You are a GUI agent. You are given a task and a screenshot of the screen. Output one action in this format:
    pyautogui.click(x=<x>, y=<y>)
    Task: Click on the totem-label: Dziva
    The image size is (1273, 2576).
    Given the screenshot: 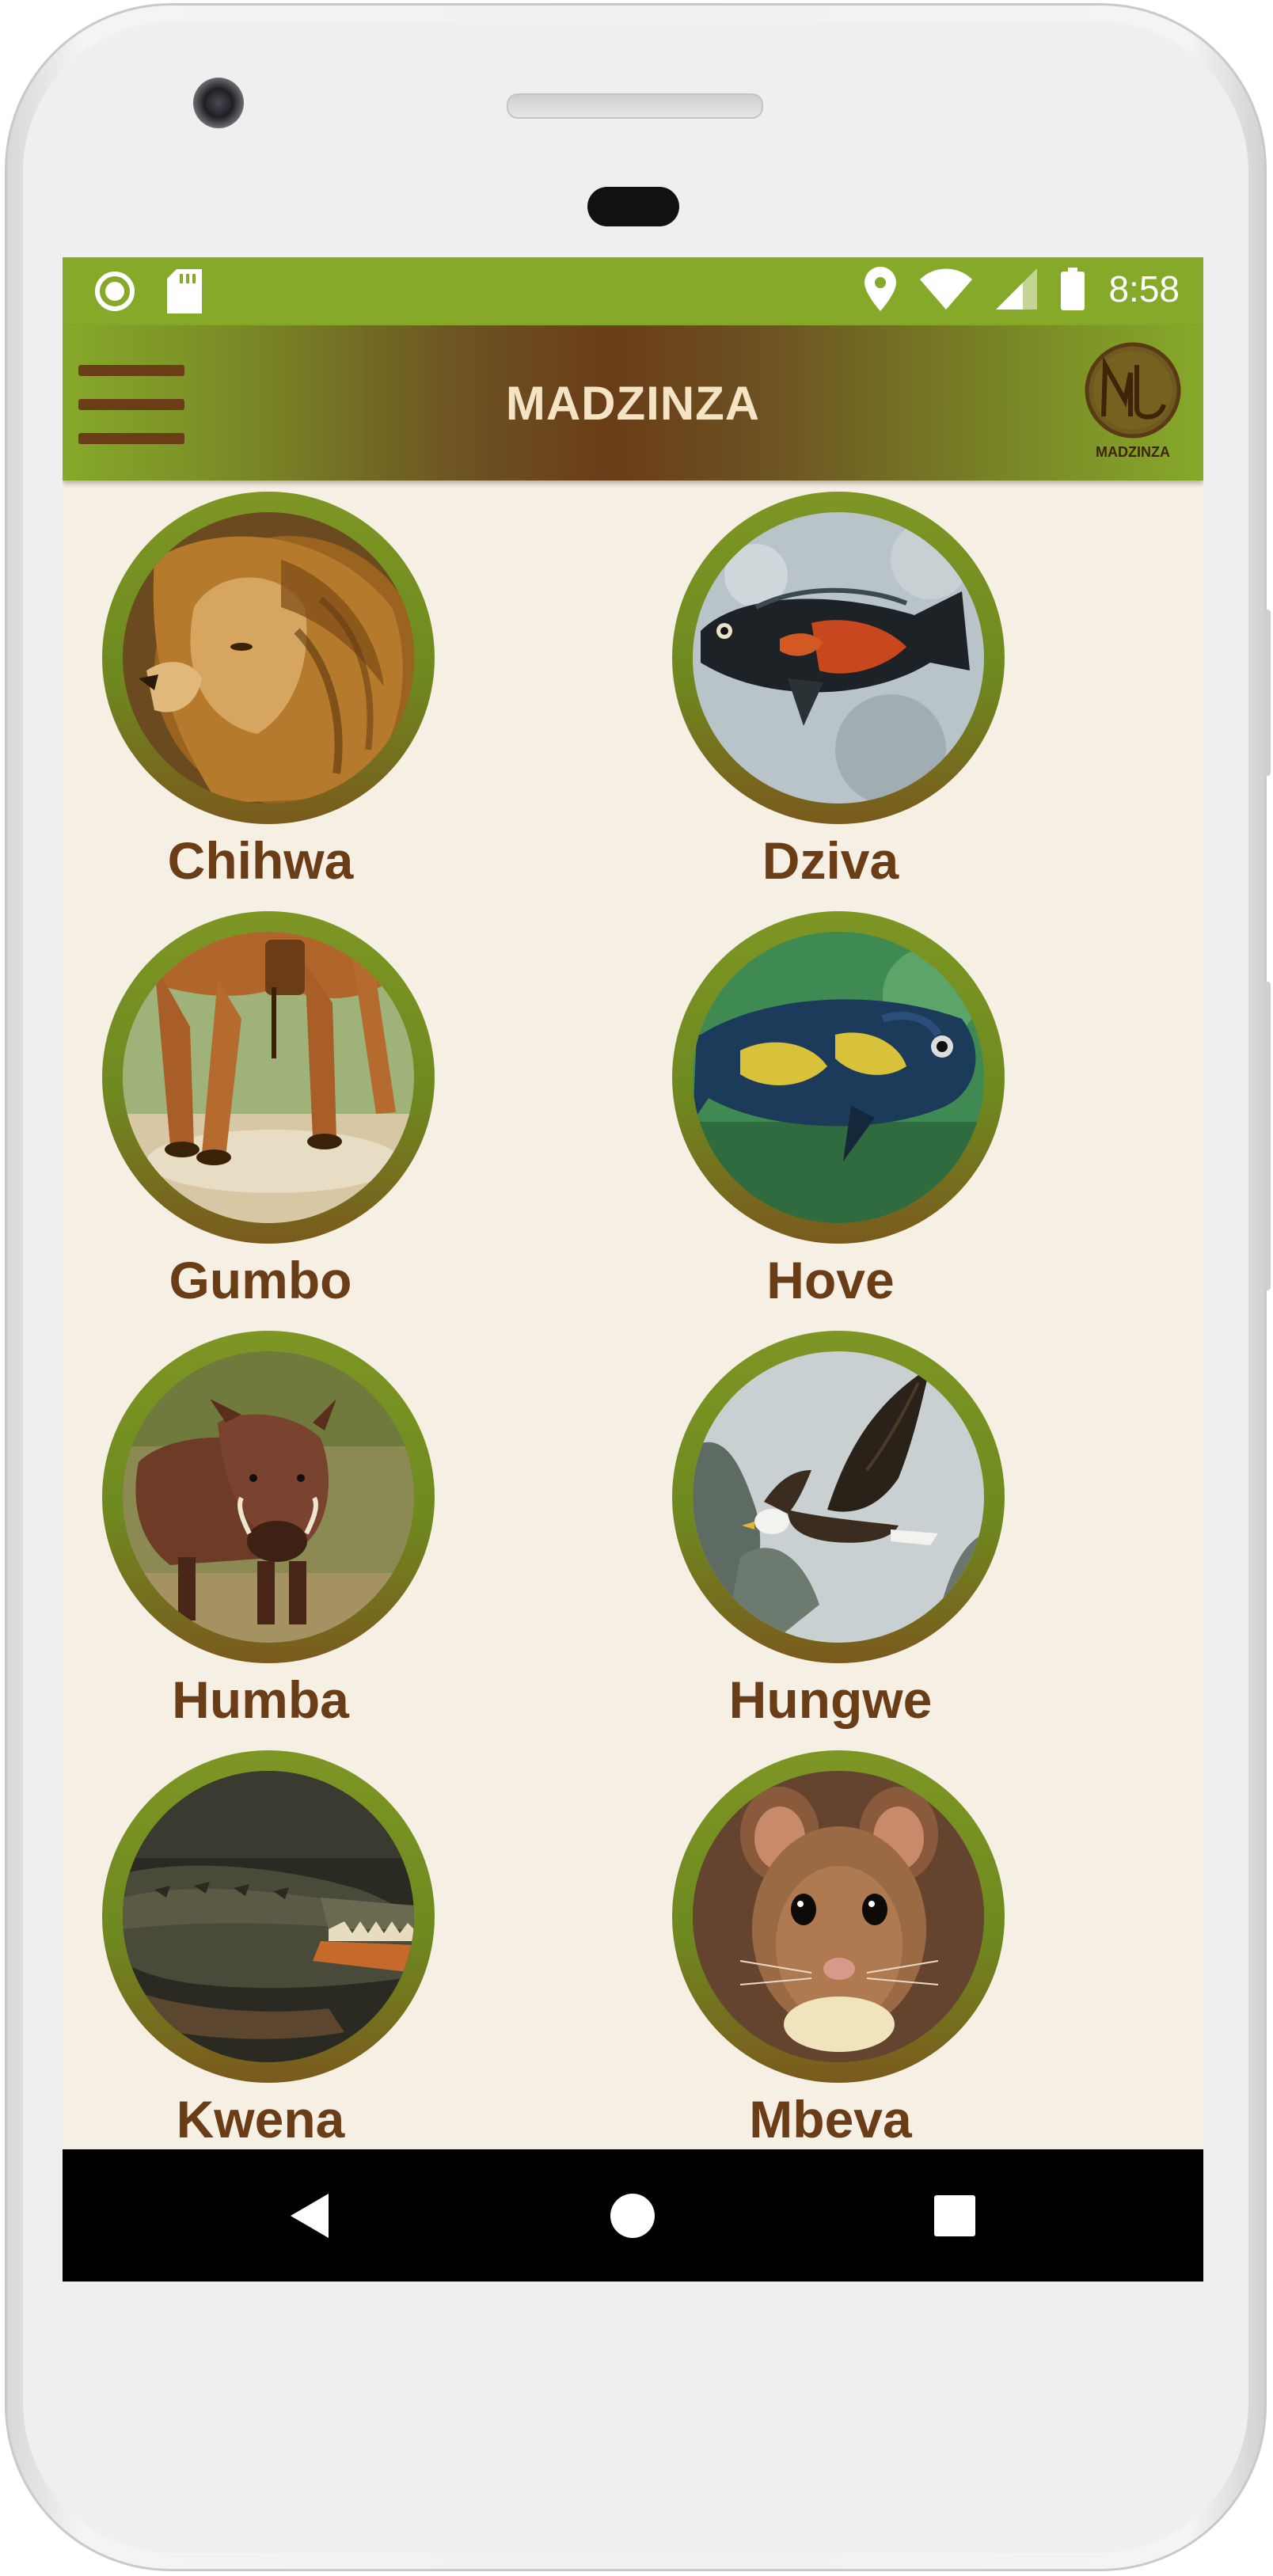 What is the action you would take?
    pyautogui.click(x=830, y=860)
    